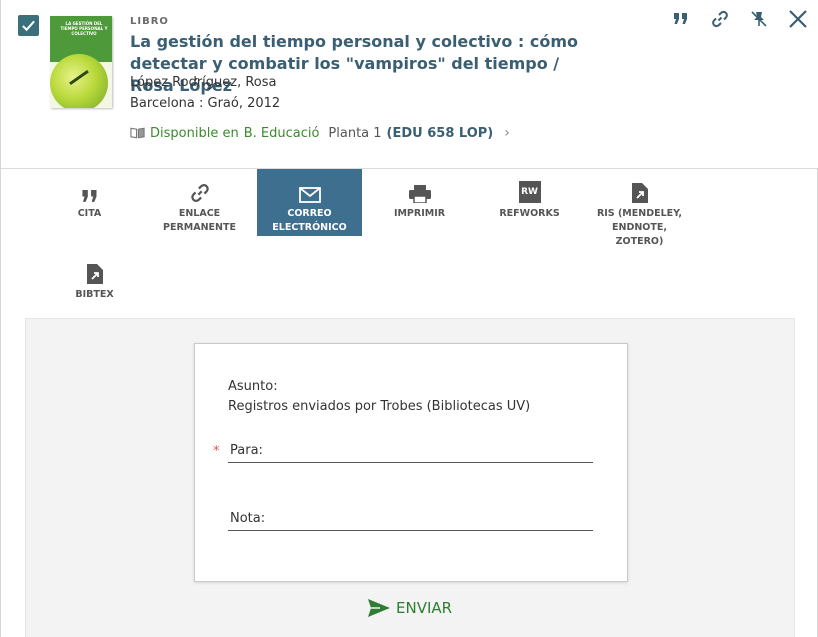  I want to click on tab-cita: CITA, so click(89, 195).